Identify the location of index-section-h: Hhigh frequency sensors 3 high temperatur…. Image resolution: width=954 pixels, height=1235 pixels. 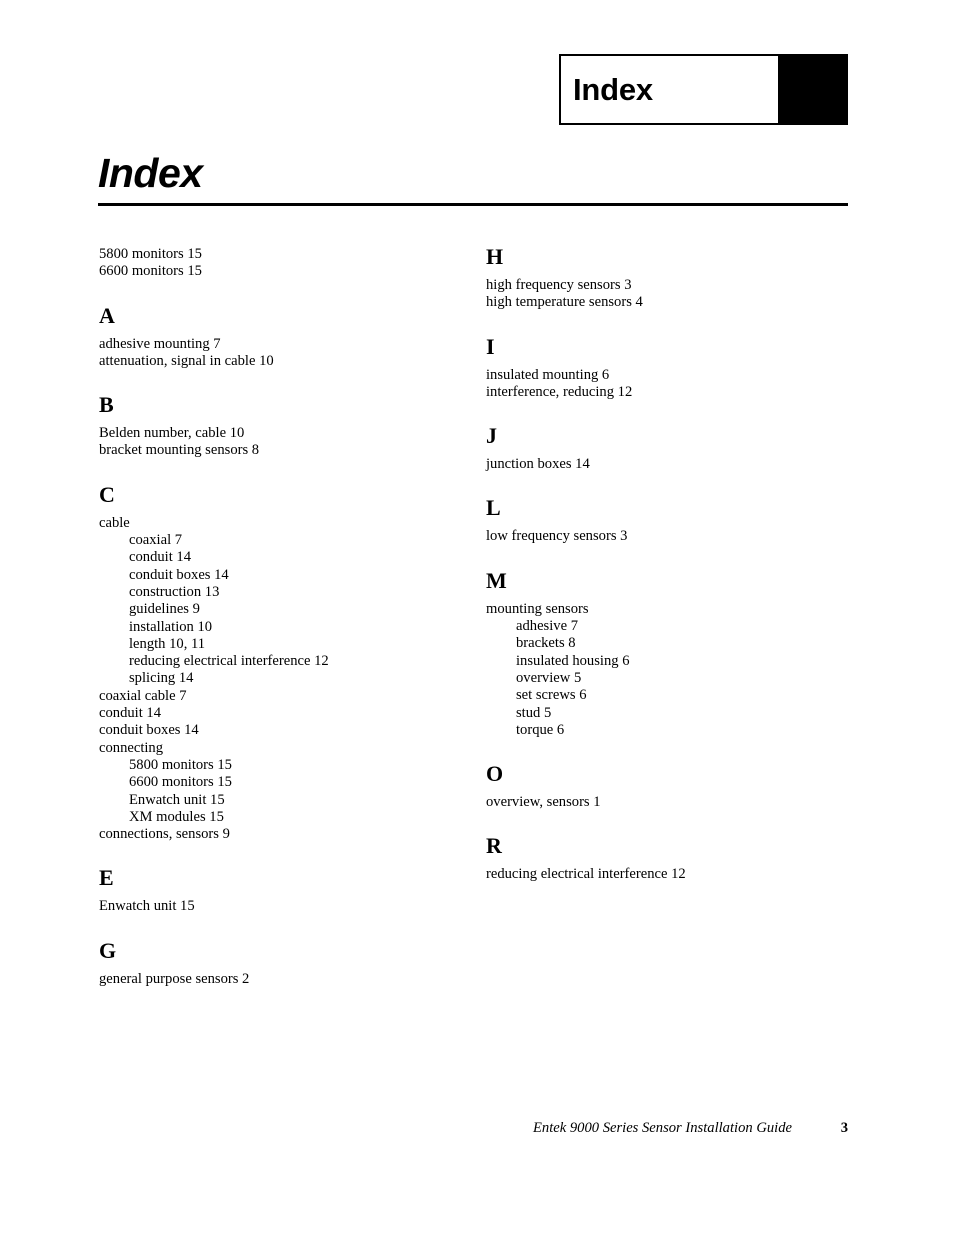
(666, 279).